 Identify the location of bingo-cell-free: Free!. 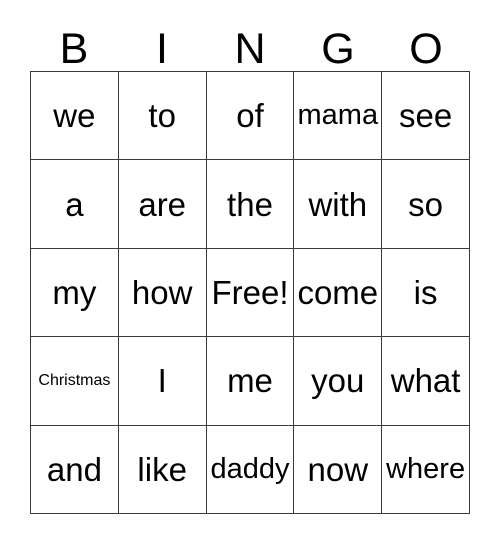
(250, 293).